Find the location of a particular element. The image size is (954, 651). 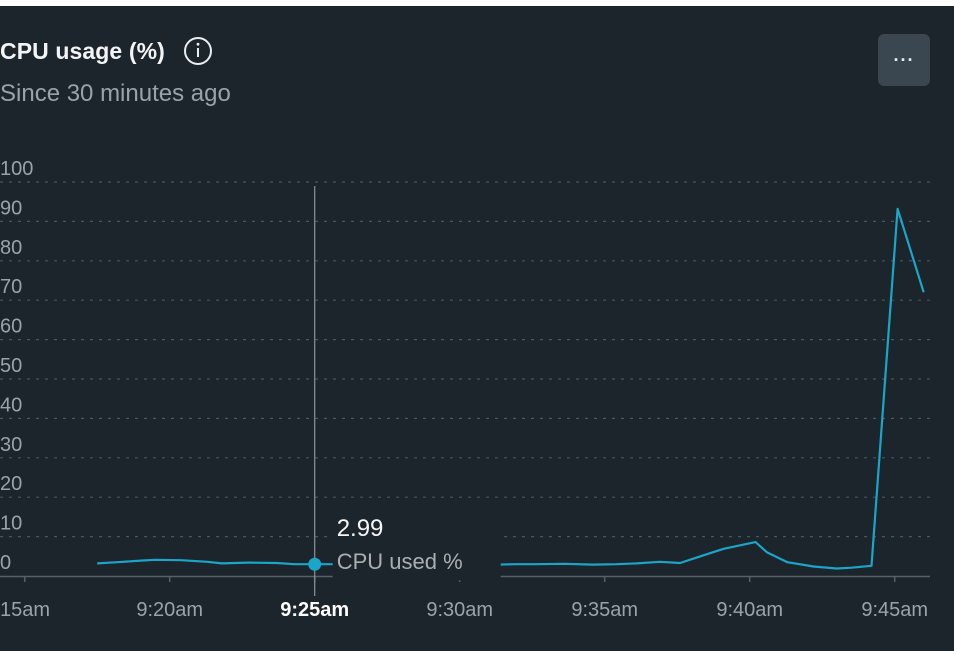

y-tick-label-0: 0 is located at coordinates (5, 563).